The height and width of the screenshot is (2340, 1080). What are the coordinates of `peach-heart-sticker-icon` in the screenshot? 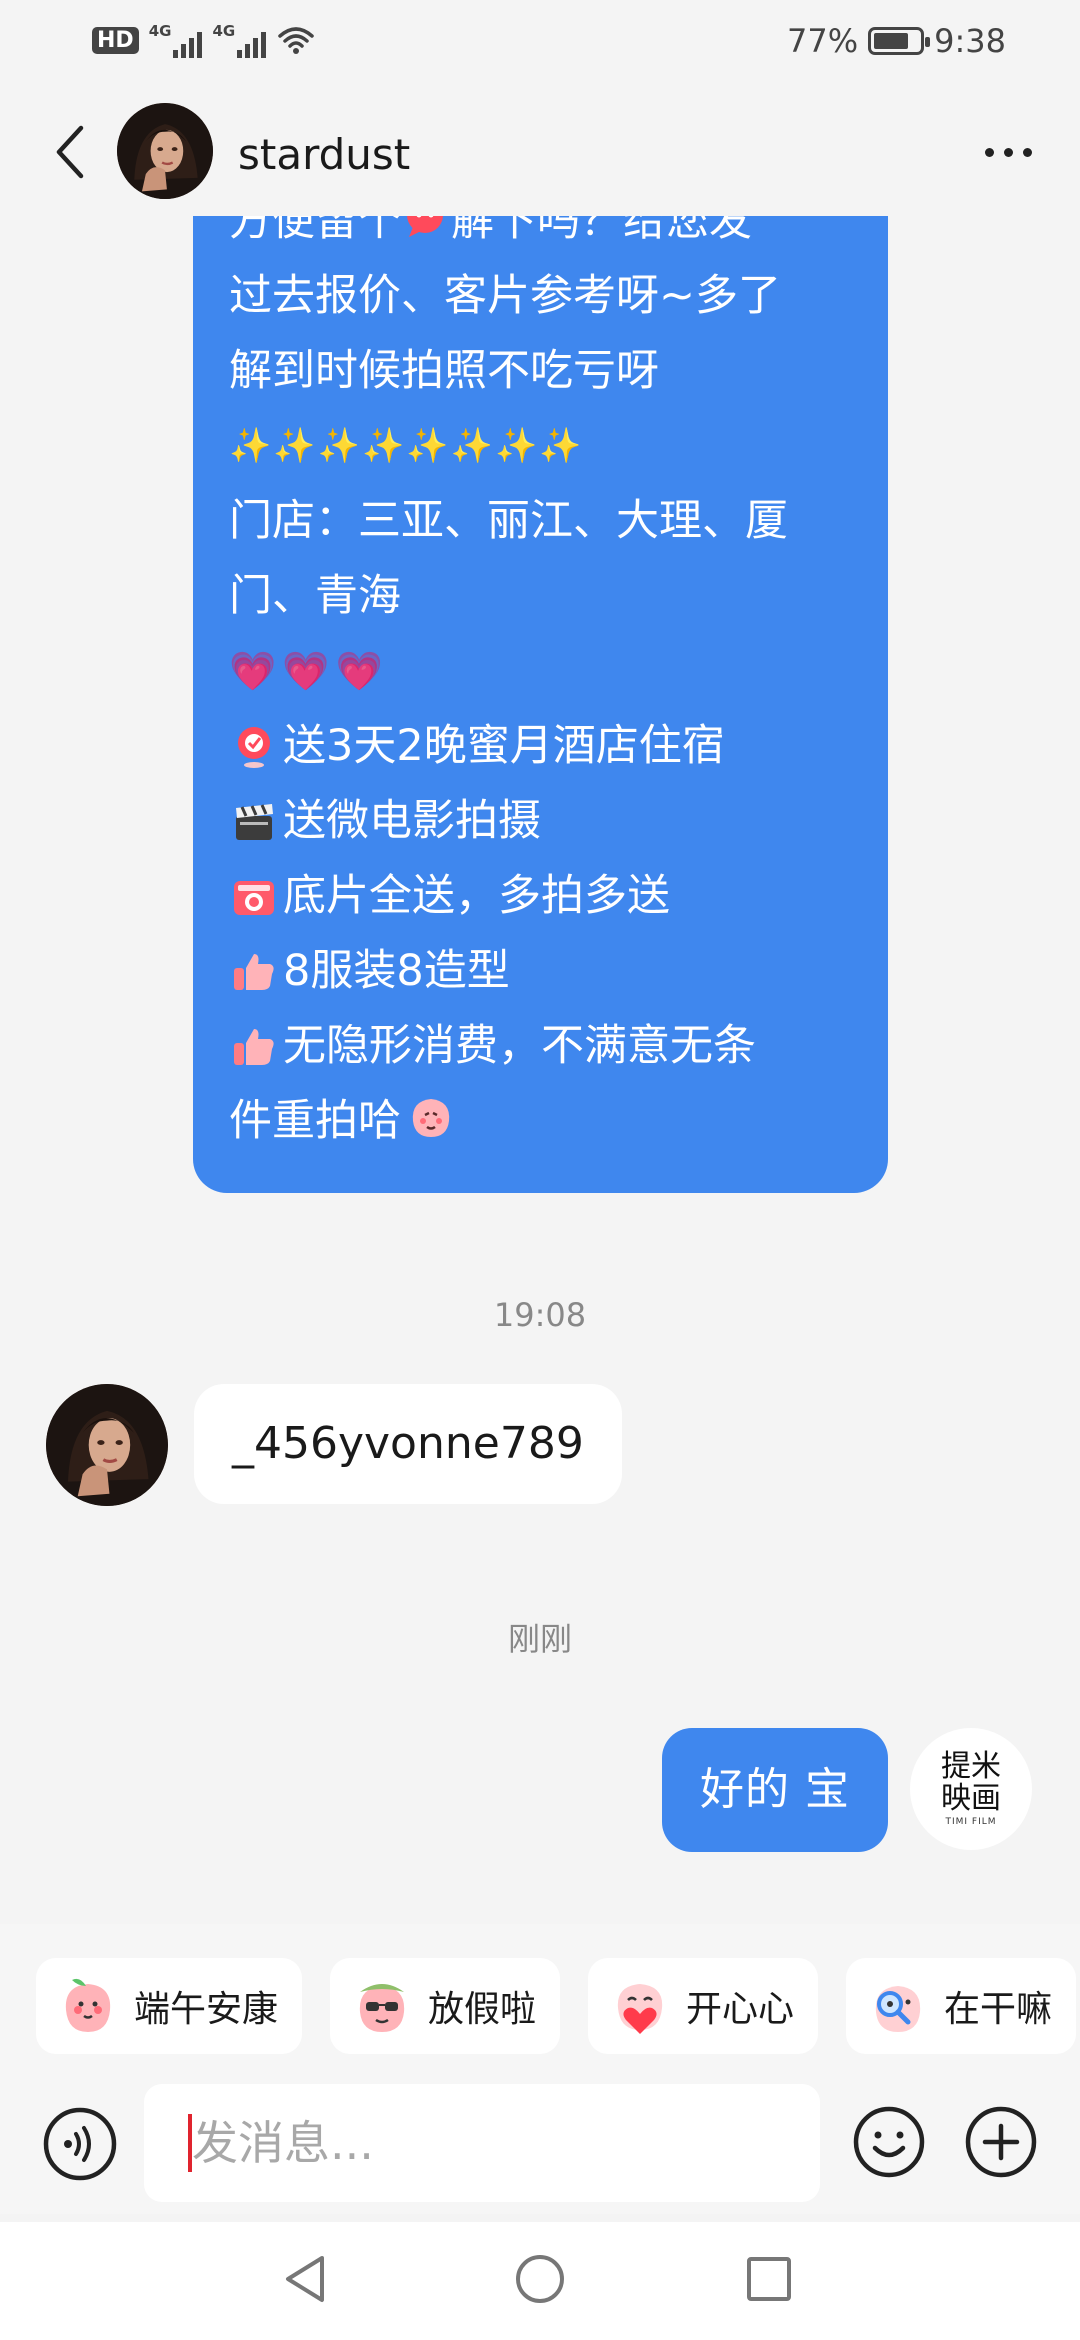 It's located at (640, 2006).